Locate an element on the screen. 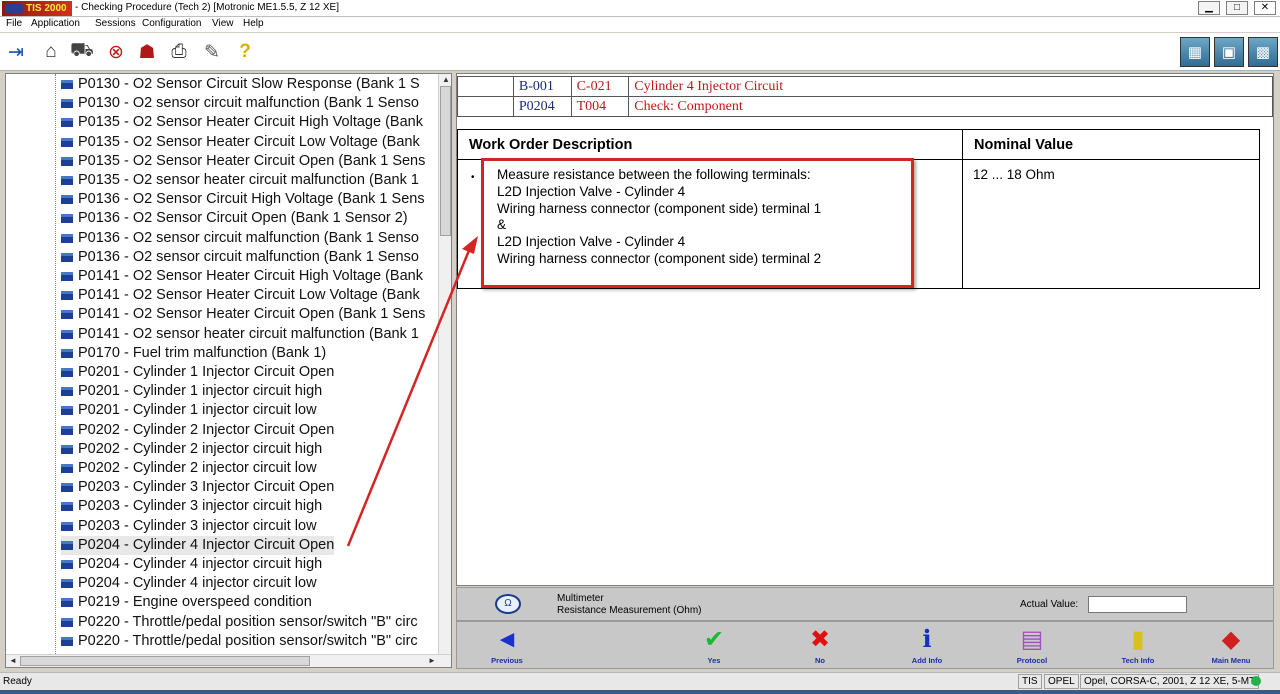  tis-logo: TIS 2000 is located at coordinates (37, 8).